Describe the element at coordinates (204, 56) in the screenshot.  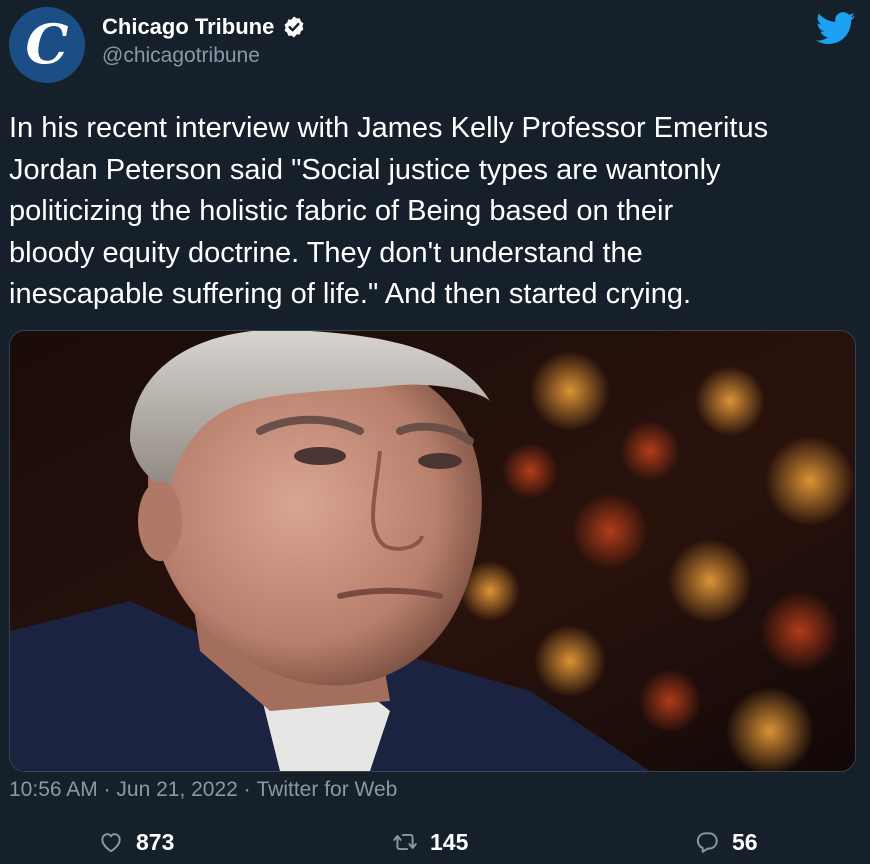
I see `account-handle: @chicagotribune` at that location.